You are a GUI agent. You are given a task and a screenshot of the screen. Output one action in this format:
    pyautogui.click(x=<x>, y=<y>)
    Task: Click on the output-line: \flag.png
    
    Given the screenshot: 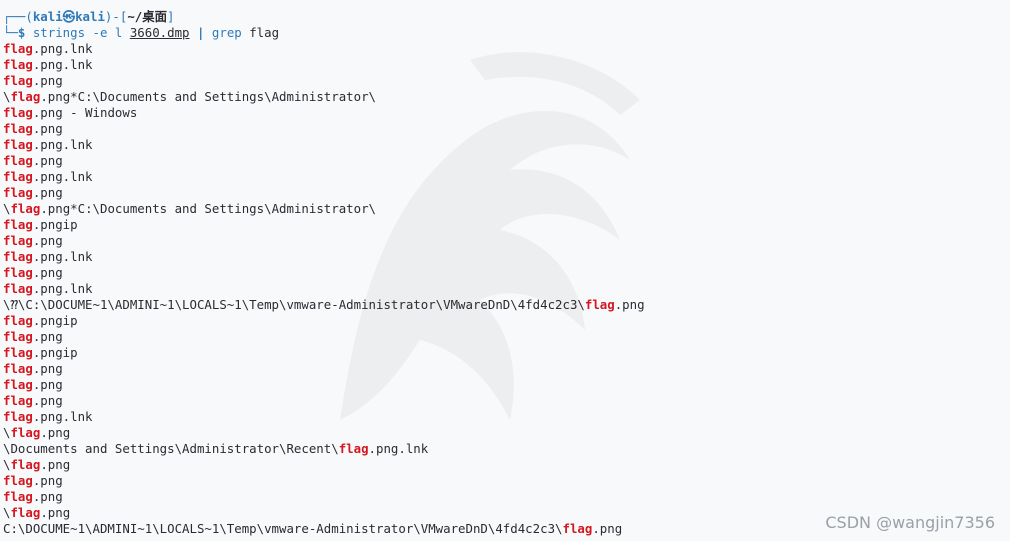 What is the action you would take?
    pyautogui.click(x=506, y=465)
    